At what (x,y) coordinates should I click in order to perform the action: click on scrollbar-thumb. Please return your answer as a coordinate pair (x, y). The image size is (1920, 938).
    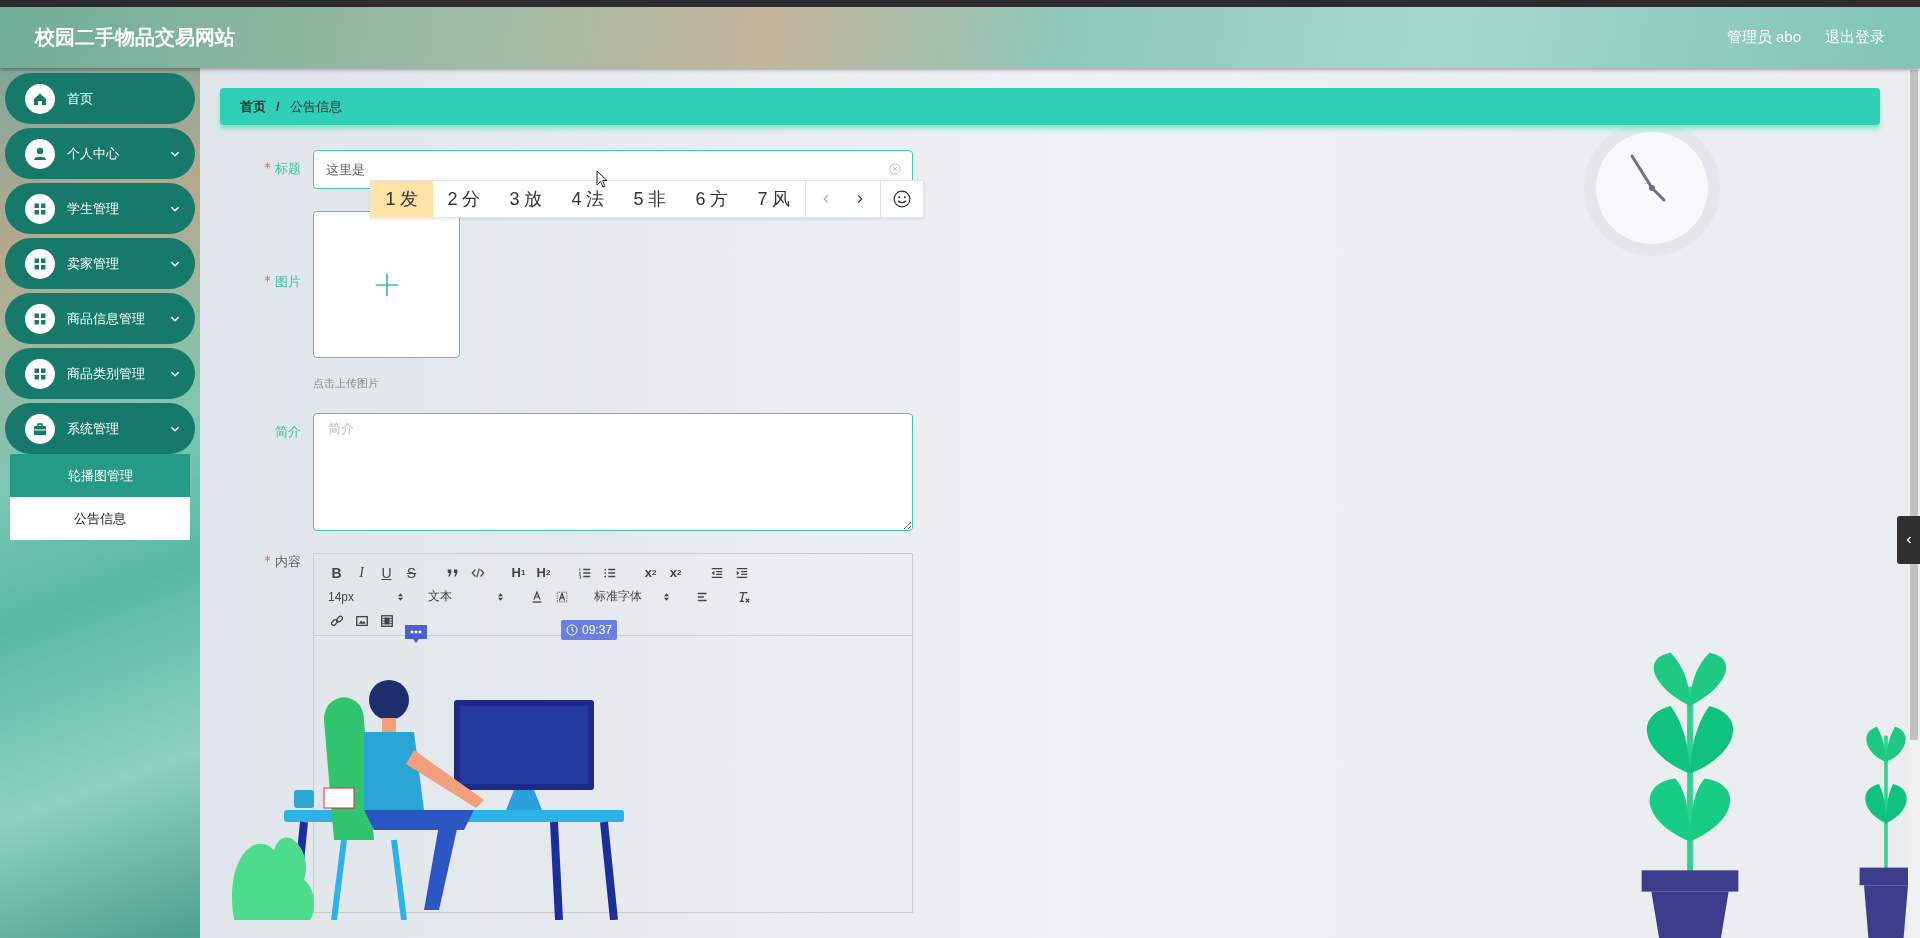
    Looking at the image, I should click on (1914, 405).